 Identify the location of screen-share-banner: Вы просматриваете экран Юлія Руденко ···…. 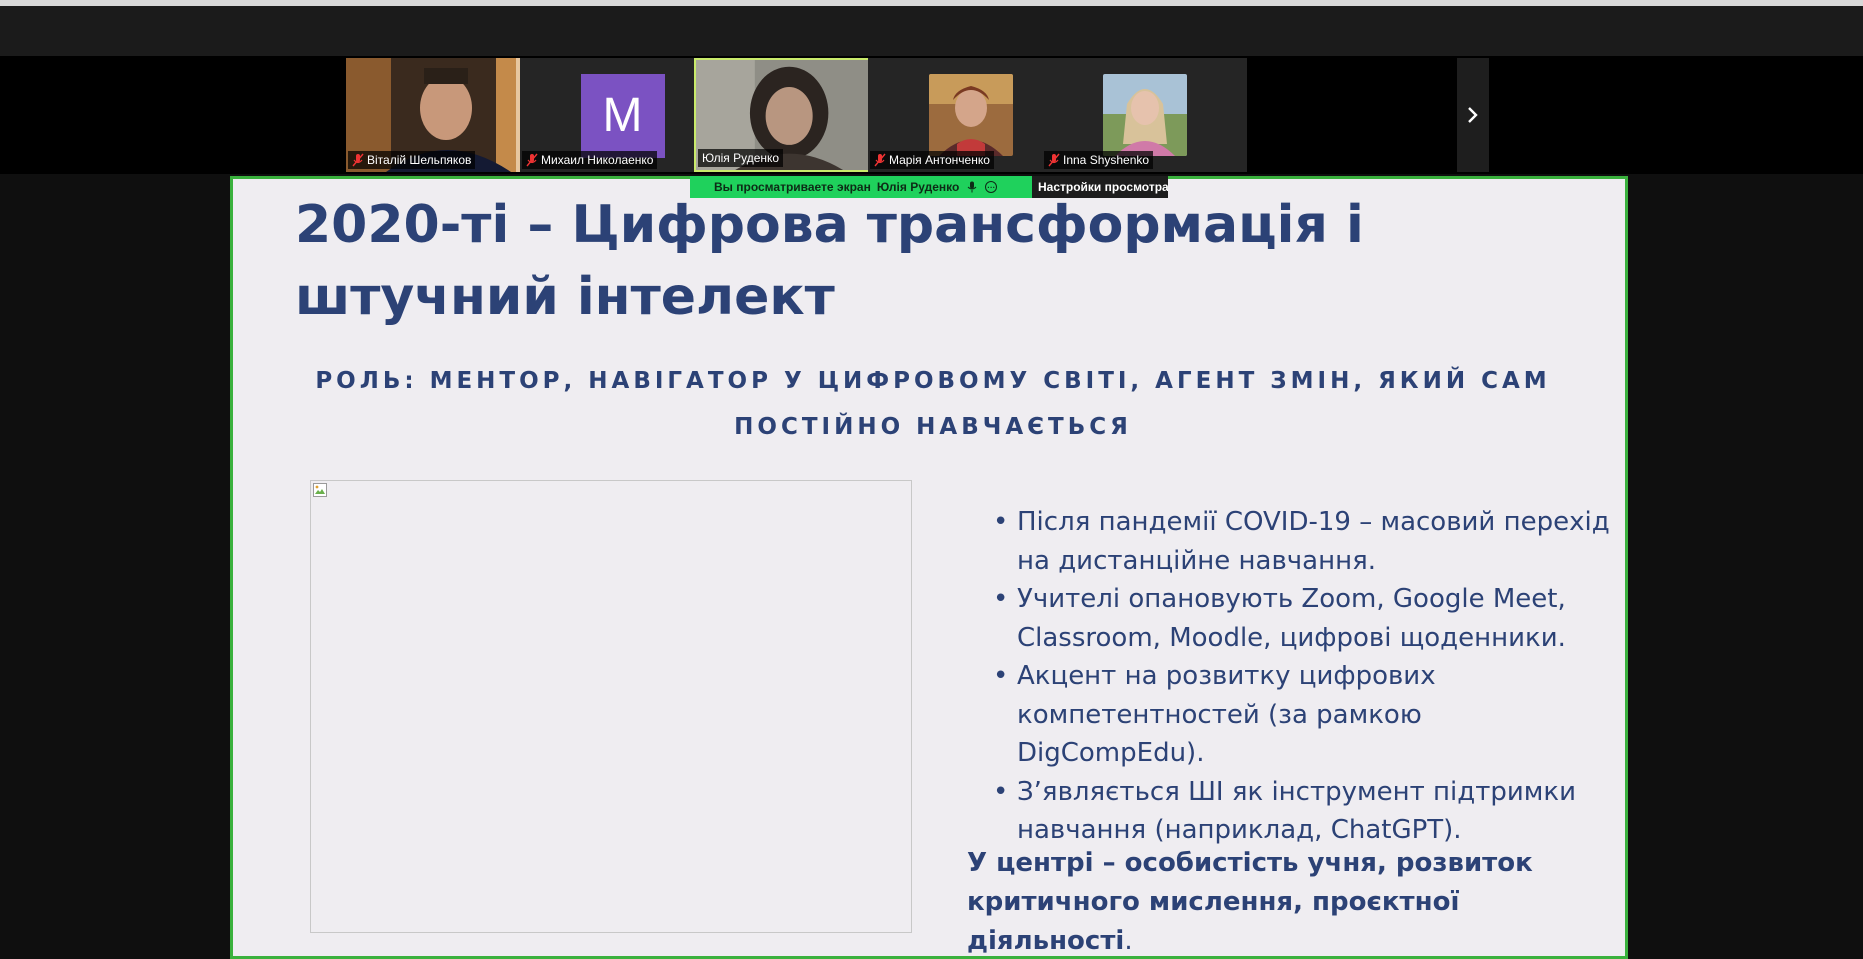
(929, 187).